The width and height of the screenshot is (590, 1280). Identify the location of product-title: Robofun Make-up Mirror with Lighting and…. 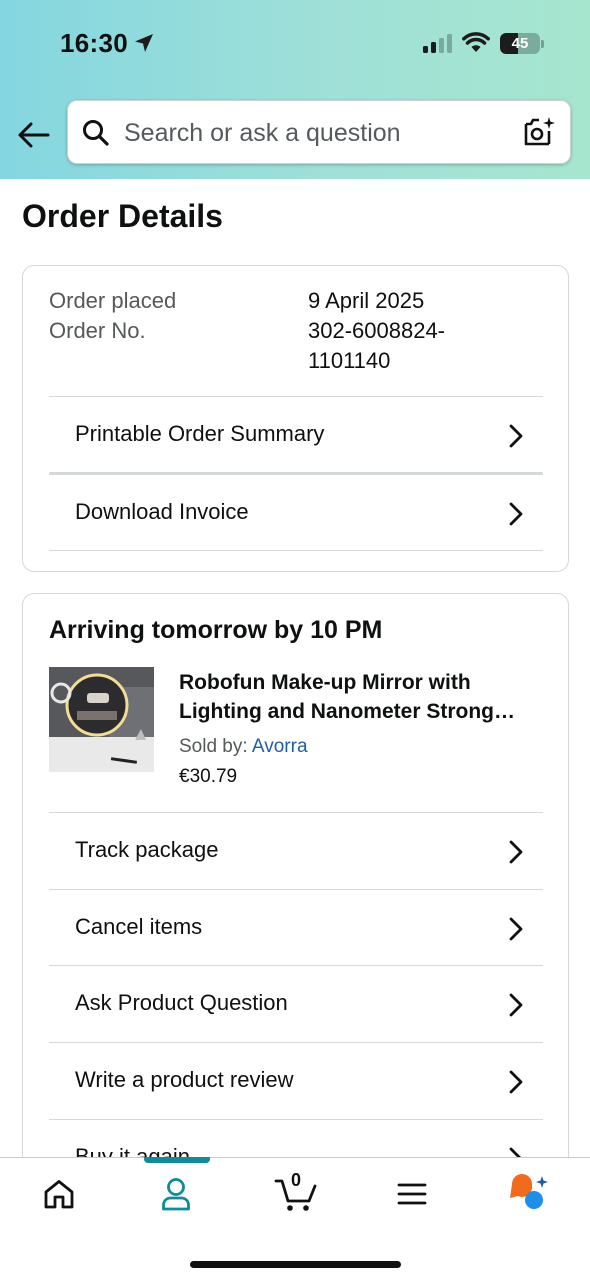
(364, 697).